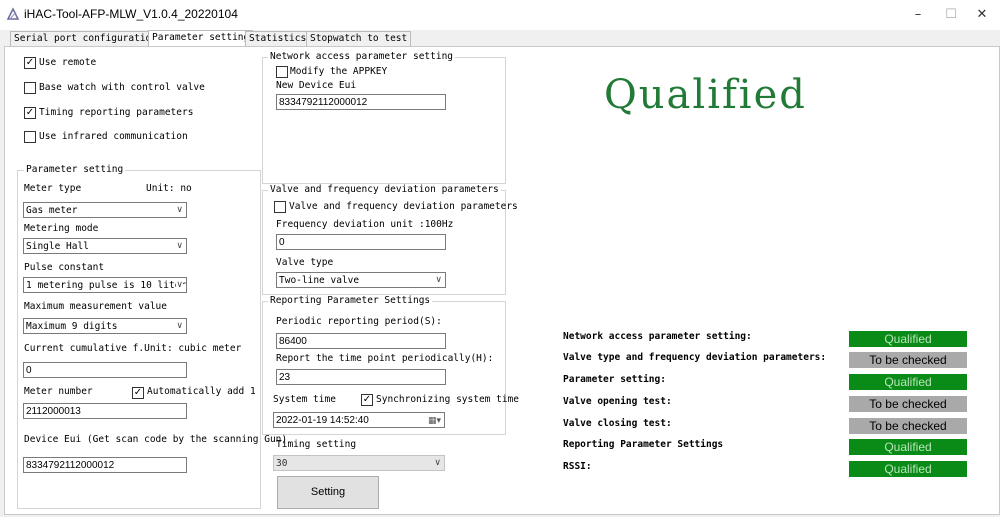  What do you see at coordinates (705, 95) in the screenshot?
I see `overall-status: Qualified` at bounding box center [705, 95].